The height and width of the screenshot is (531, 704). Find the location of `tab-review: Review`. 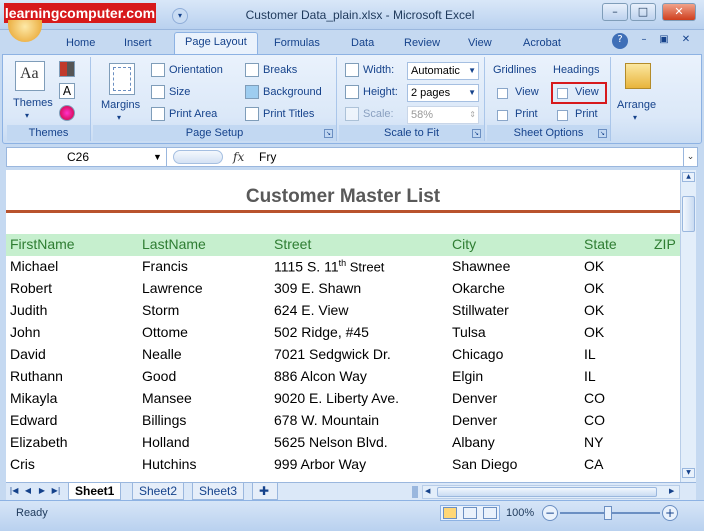

tab-review: Review is located at coordinates (422, 44).